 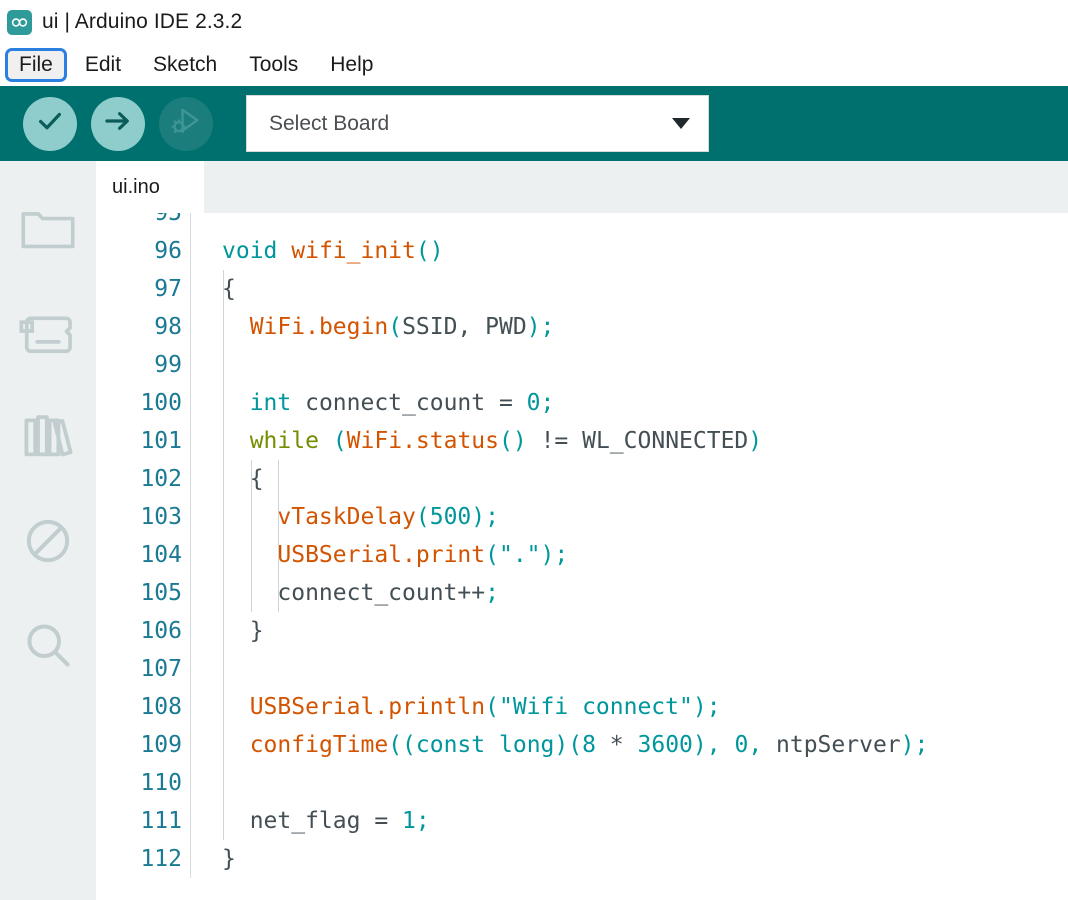 I want to click on code-line: 103 vTaskDelay(500);, so click(x=582, y=517).